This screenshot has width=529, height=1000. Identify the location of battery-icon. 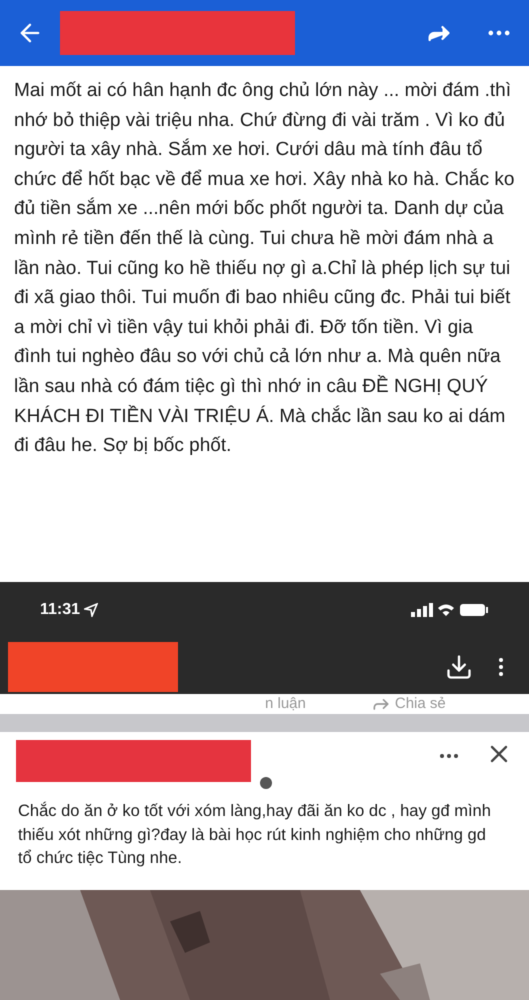
(474, 610).